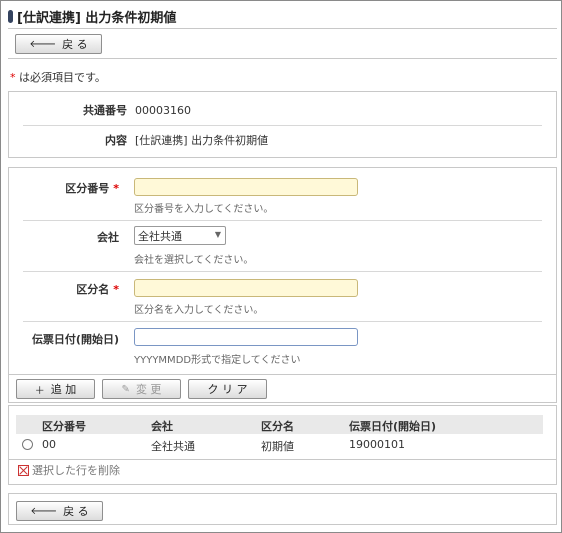 Image resolution: width=562 pixels, height=533 pixels. Describe the element at coordinates (217, 360) in the screenshot. I see `slip-date-help: YYYYMMDD形式で指定してください` at that location.